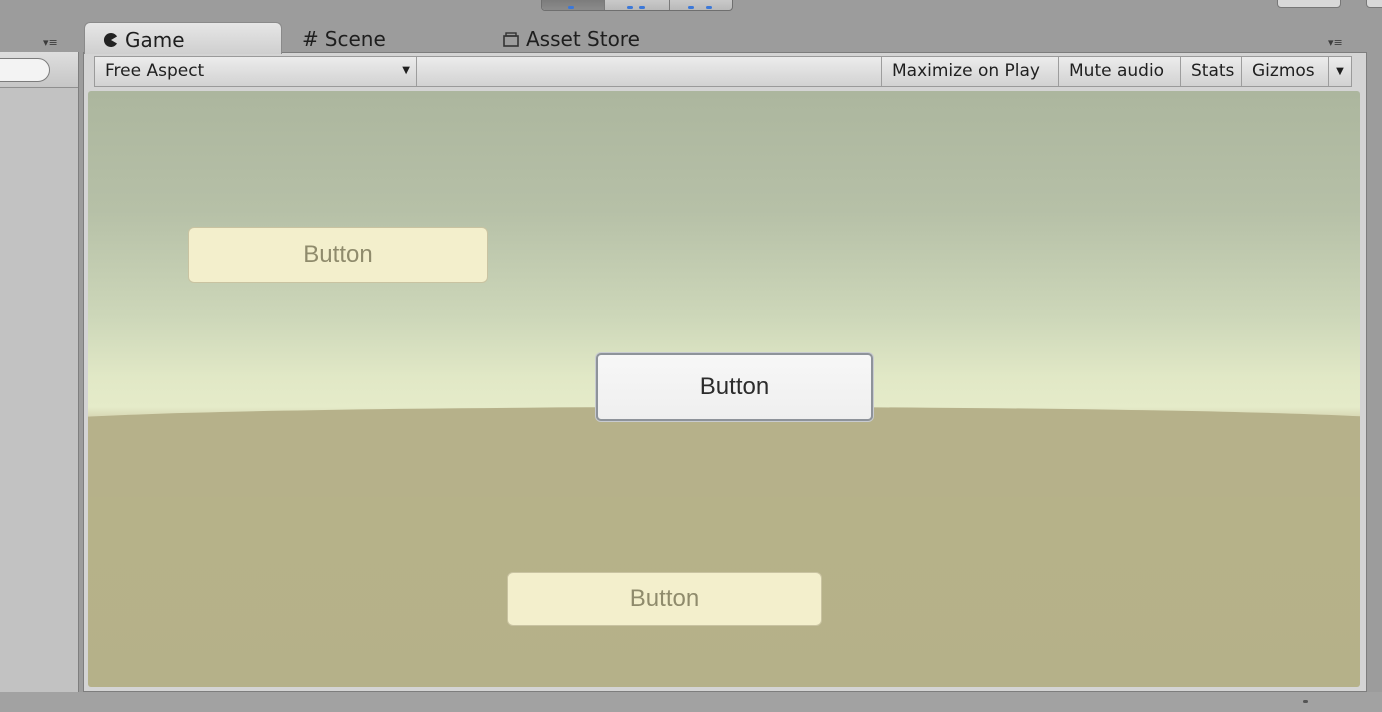 This screenshot has width=1382, height=712. What do you see at coordinates (256, 71) in the screenshot?
I see `aspect-dropdown: Free Aspect ▼` at bounding box center [256, 71].